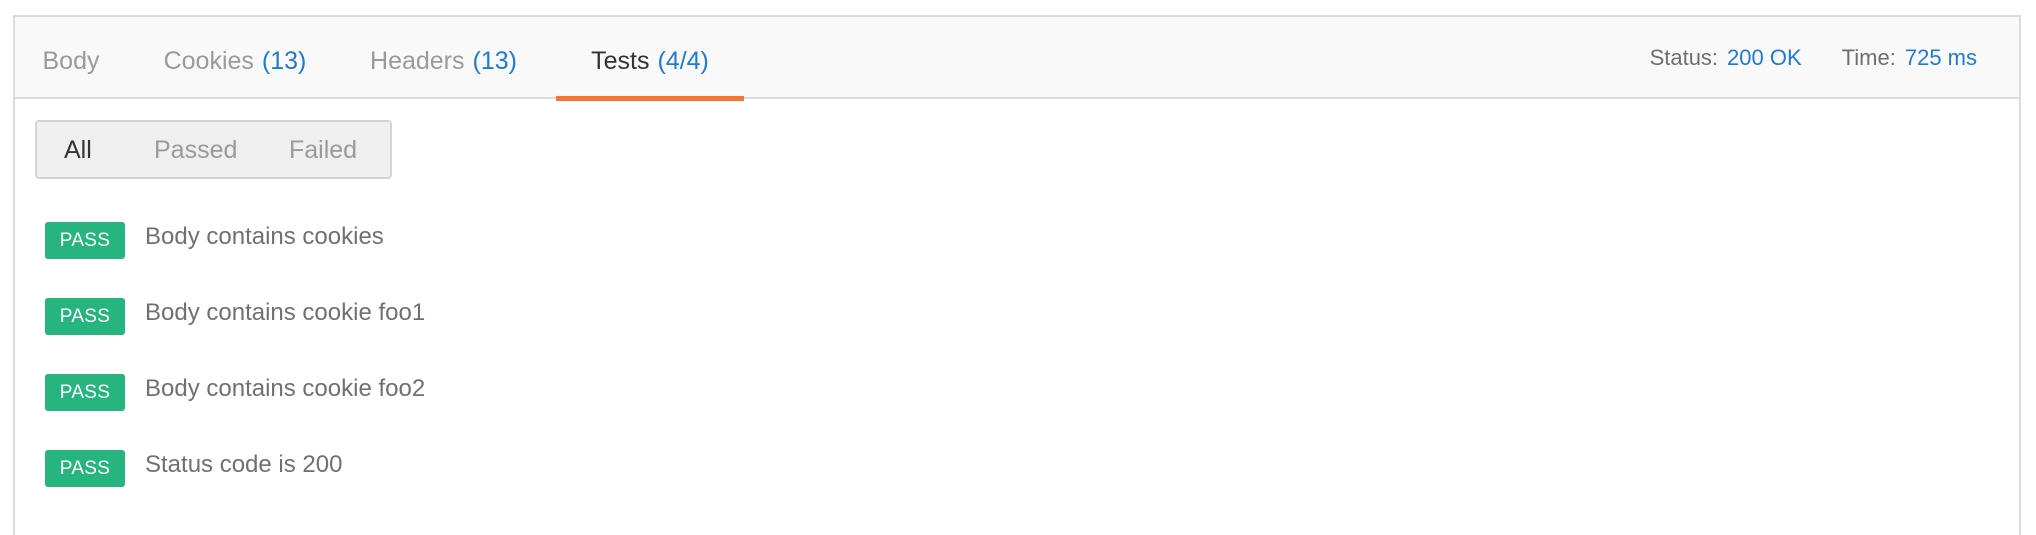 The width and height of the screenshot is (2036, 535). What do you see at coordinates (264, 236) in the screenshot?
I see `test-name: Body contains cookies` at bounding box center [264, 236].